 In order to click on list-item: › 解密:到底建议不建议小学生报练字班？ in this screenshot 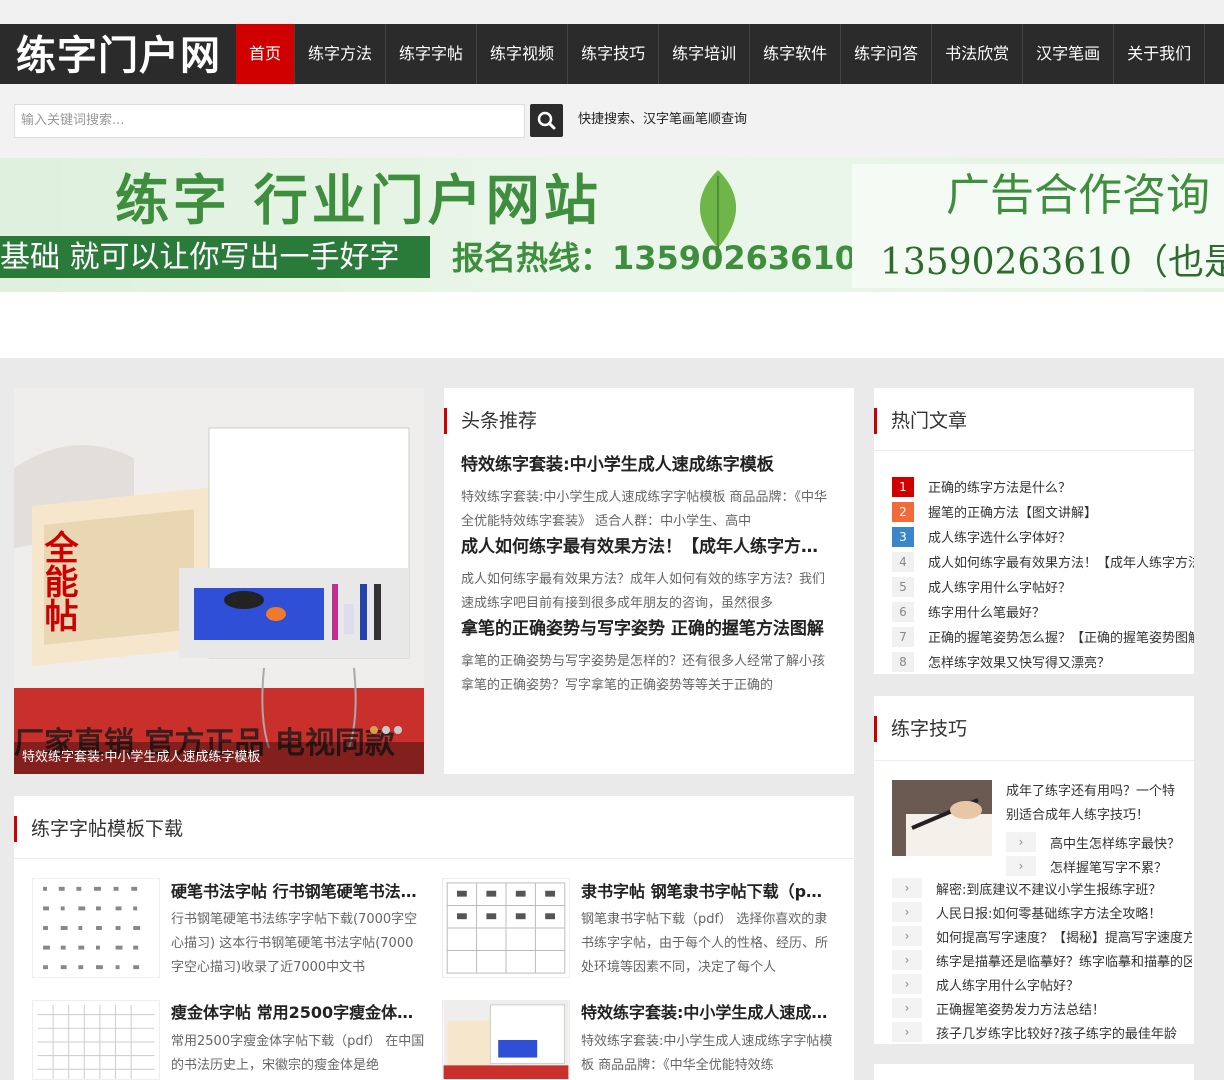, I will do `click(1042, 888)`.